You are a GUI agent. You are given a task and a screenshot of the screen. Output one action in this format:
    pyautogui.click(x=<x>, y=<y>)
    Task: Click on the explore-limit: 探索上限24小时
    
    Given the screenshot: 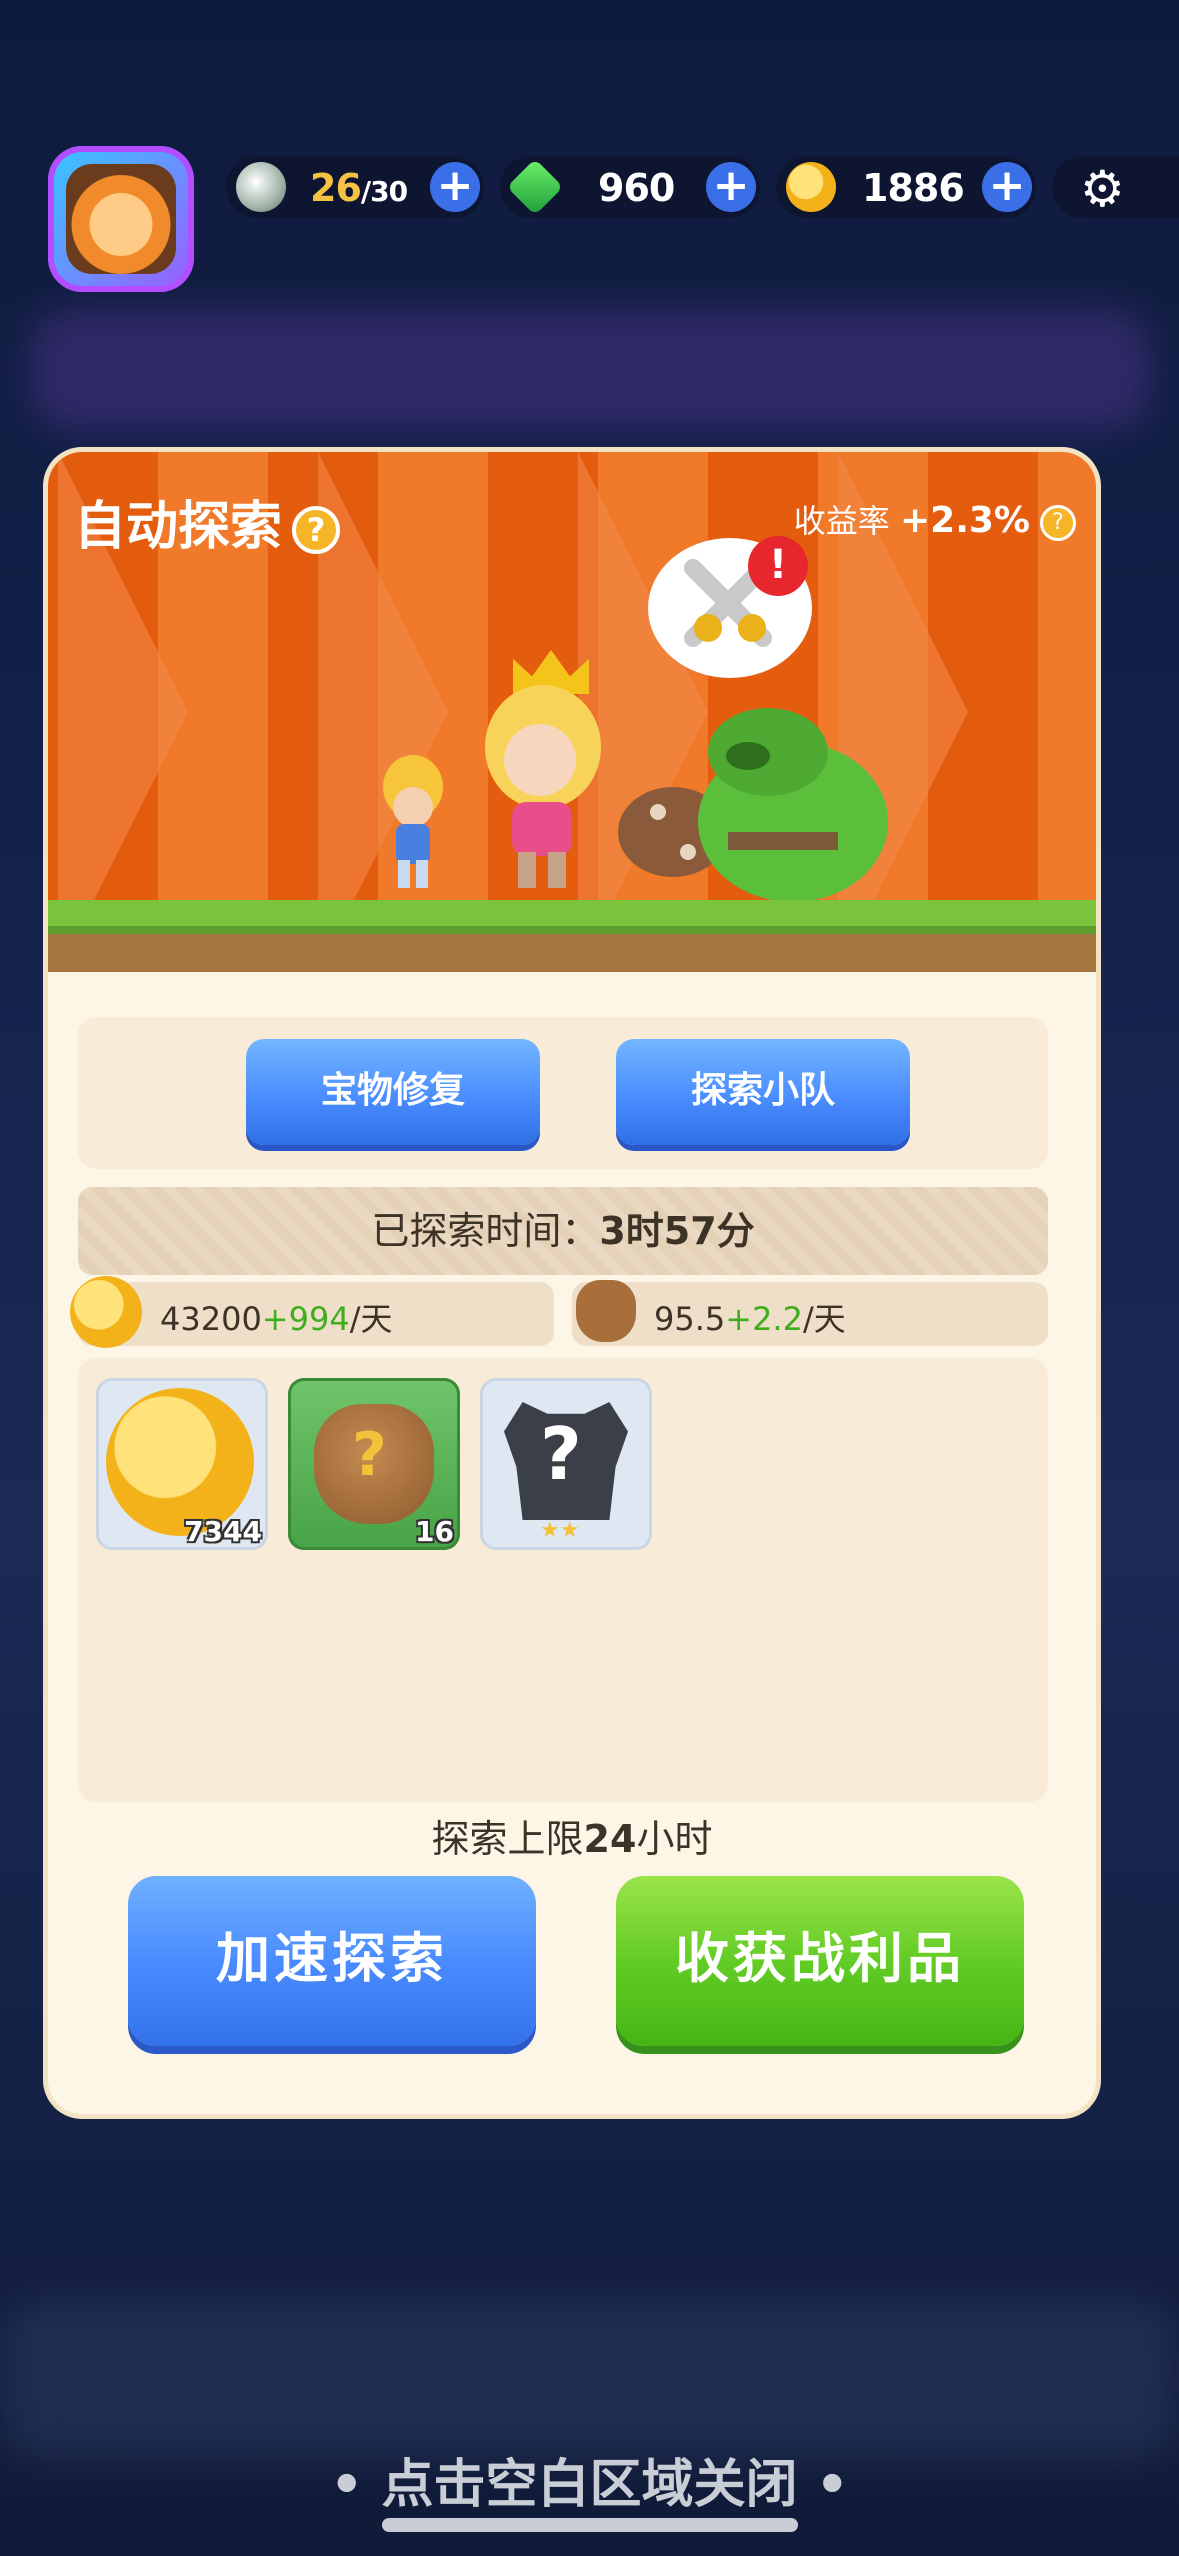 What is the action you would take?
    pyautogui.click(x=572, y=1835)
    